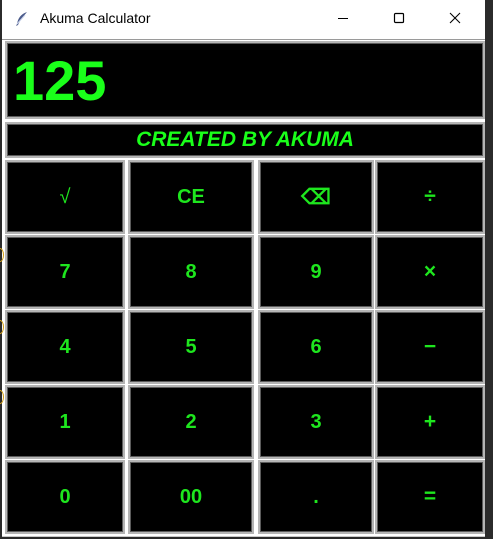 The image size is (493, 539). I want to click on close-icon, so click(455, 20).